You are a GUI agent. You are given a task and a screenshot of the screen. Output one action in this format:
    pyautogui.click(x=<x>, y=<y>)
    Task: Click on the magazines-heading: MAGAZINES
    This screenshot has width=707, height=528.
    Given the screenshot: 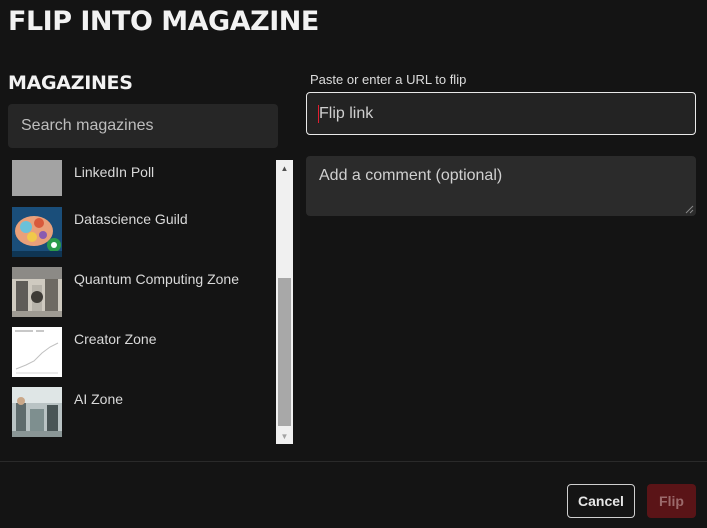 What is the action you would take?
    pyautogui.click(x=70, y=83)
    